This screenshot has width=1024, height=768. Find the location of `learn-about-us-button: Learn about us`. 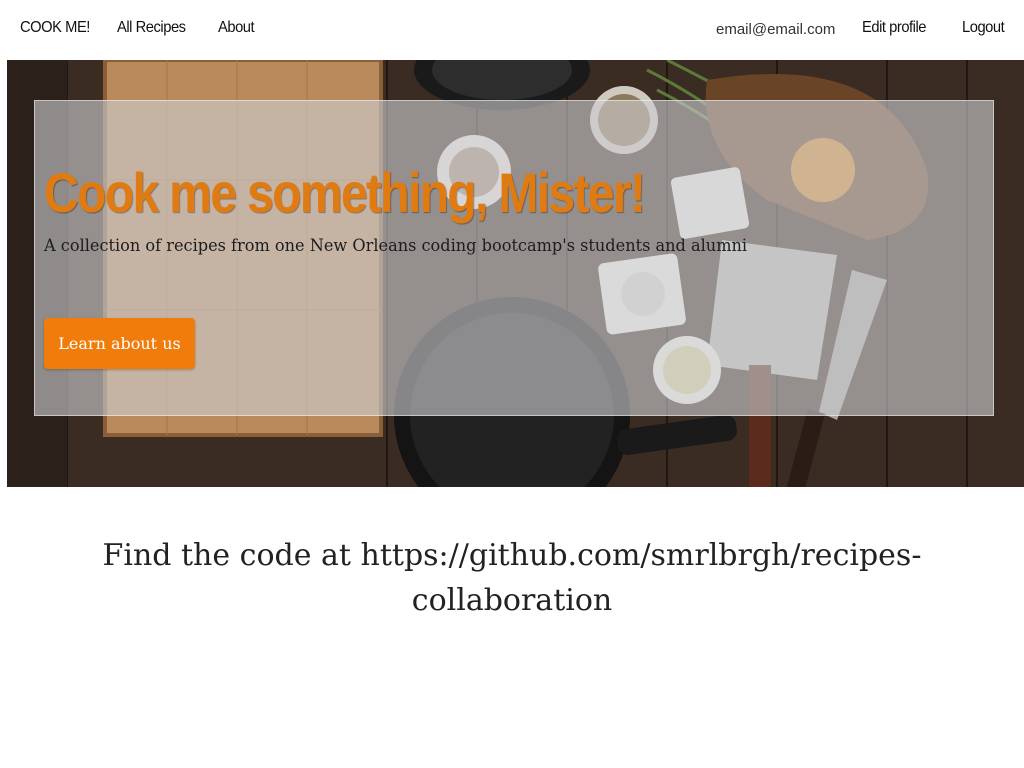

learn-about-us-button: Learn about us is located at coordinates (119, 343).